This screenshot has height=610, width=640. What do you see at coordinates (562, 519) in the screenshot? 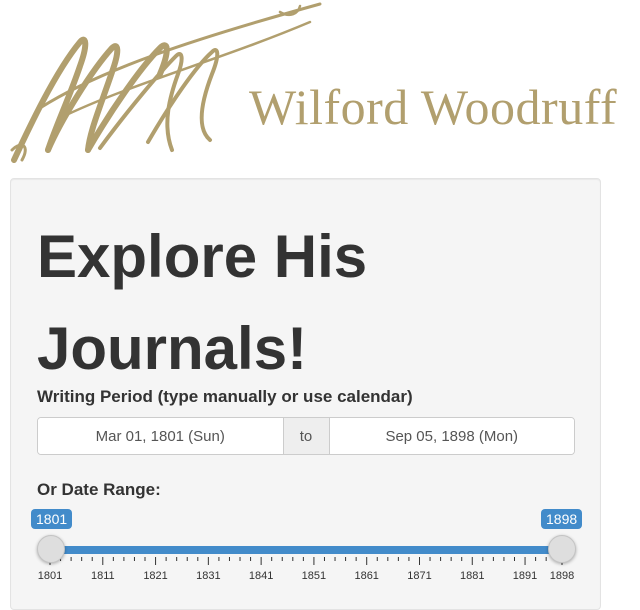
I see `slider-to-value: 1898` at bounding box center [562, 519].